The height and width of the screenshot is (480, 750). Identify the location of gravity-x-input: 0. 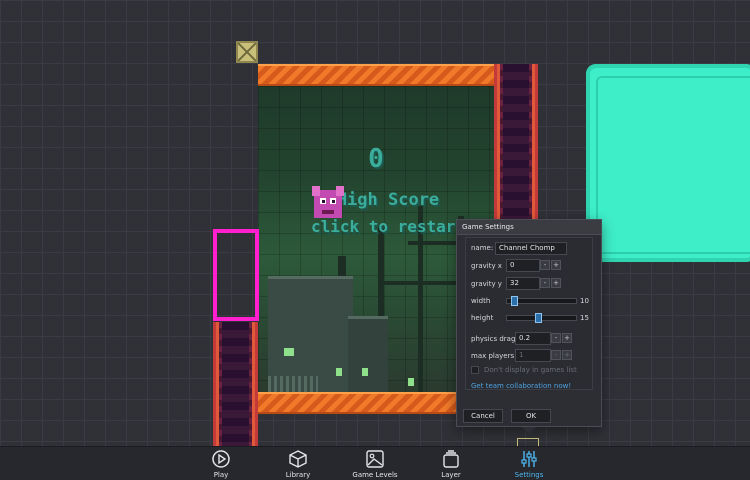
(523, 265).